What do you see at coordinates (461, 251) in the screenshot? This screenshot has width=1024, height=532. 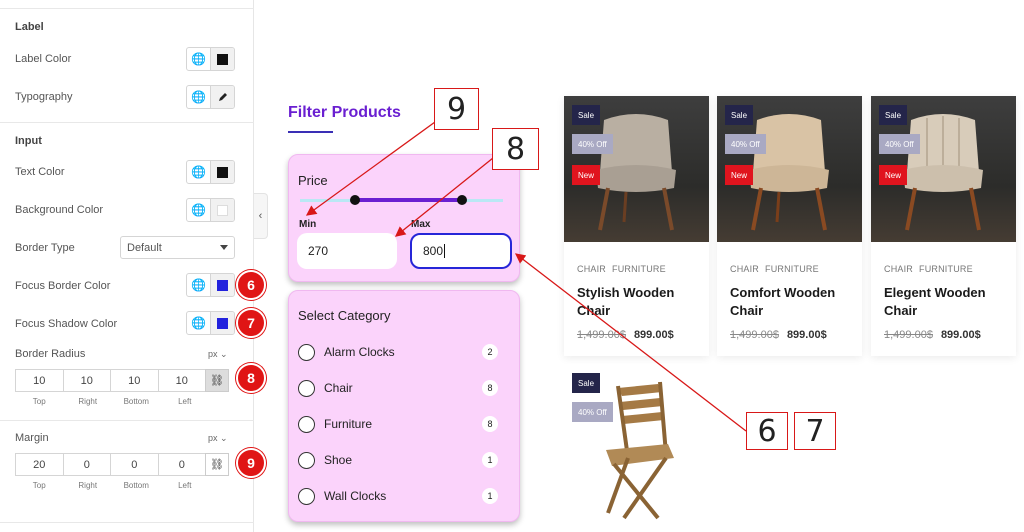 I see `max-price-input: 800` at bounding box center [461, 251].